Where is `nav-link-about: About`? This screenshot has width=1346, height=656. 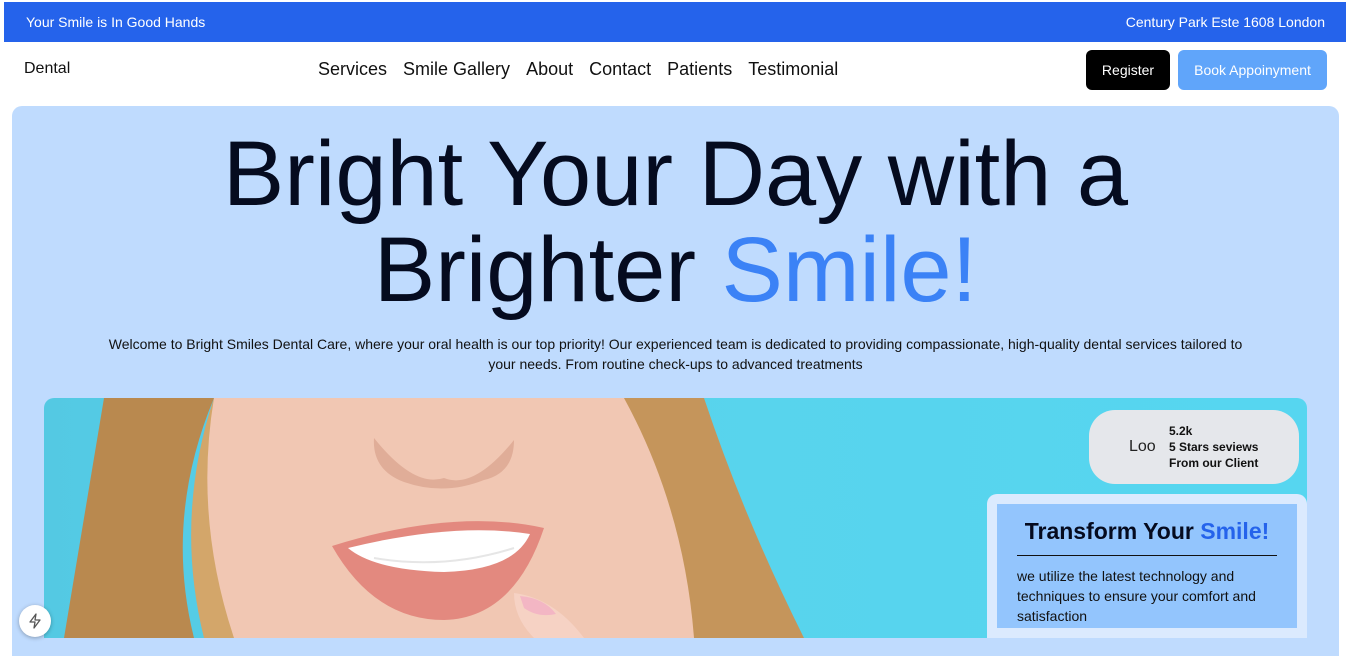 nav-link-about: About is located at coordinates (549, 69).